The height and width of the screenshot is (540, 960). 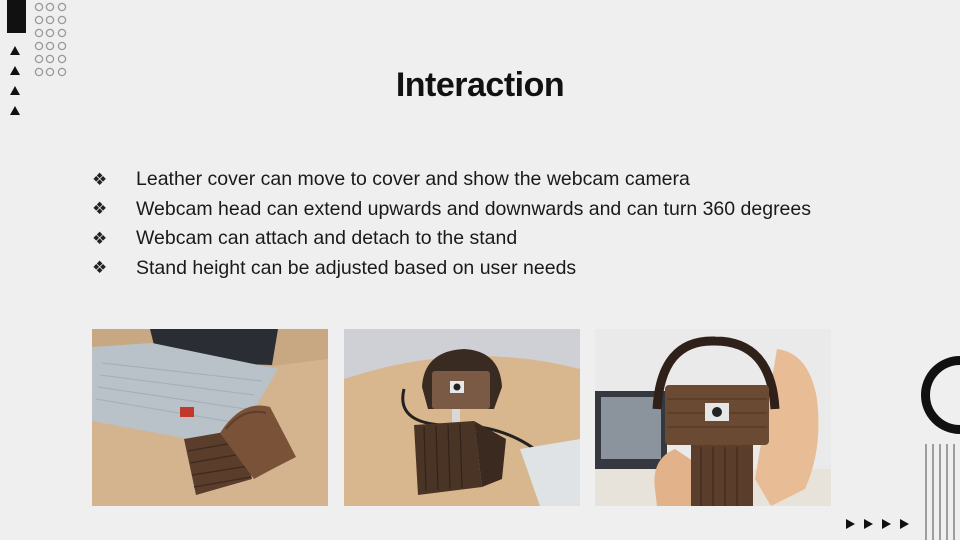 I want to click on decorative-vertical-lines, so click(x=940, y=492).